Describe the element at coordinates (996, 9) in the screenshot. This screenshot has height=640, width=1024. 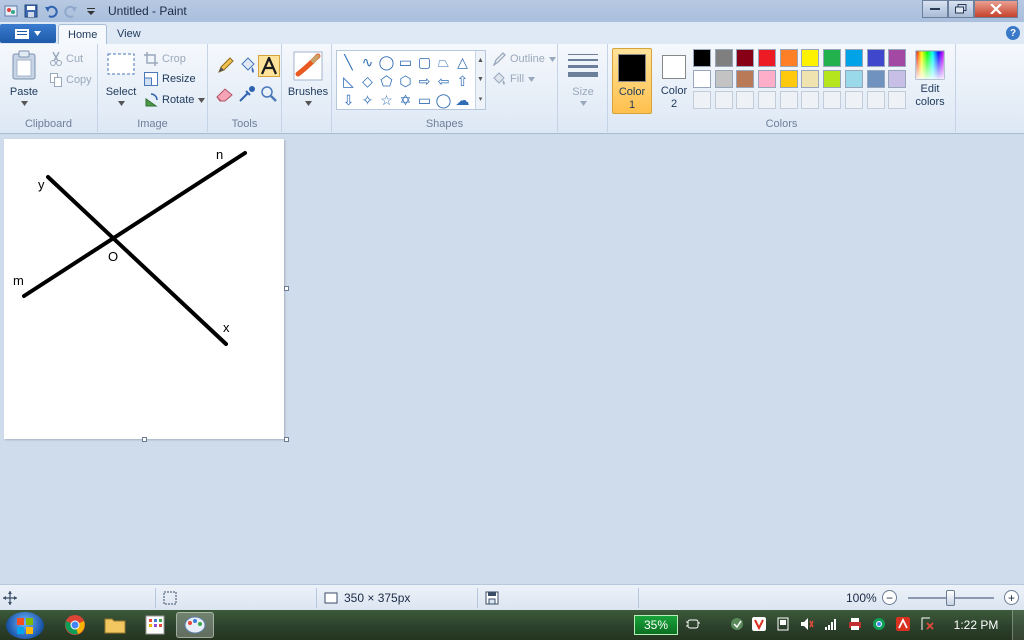
I see `close-button` at that location.